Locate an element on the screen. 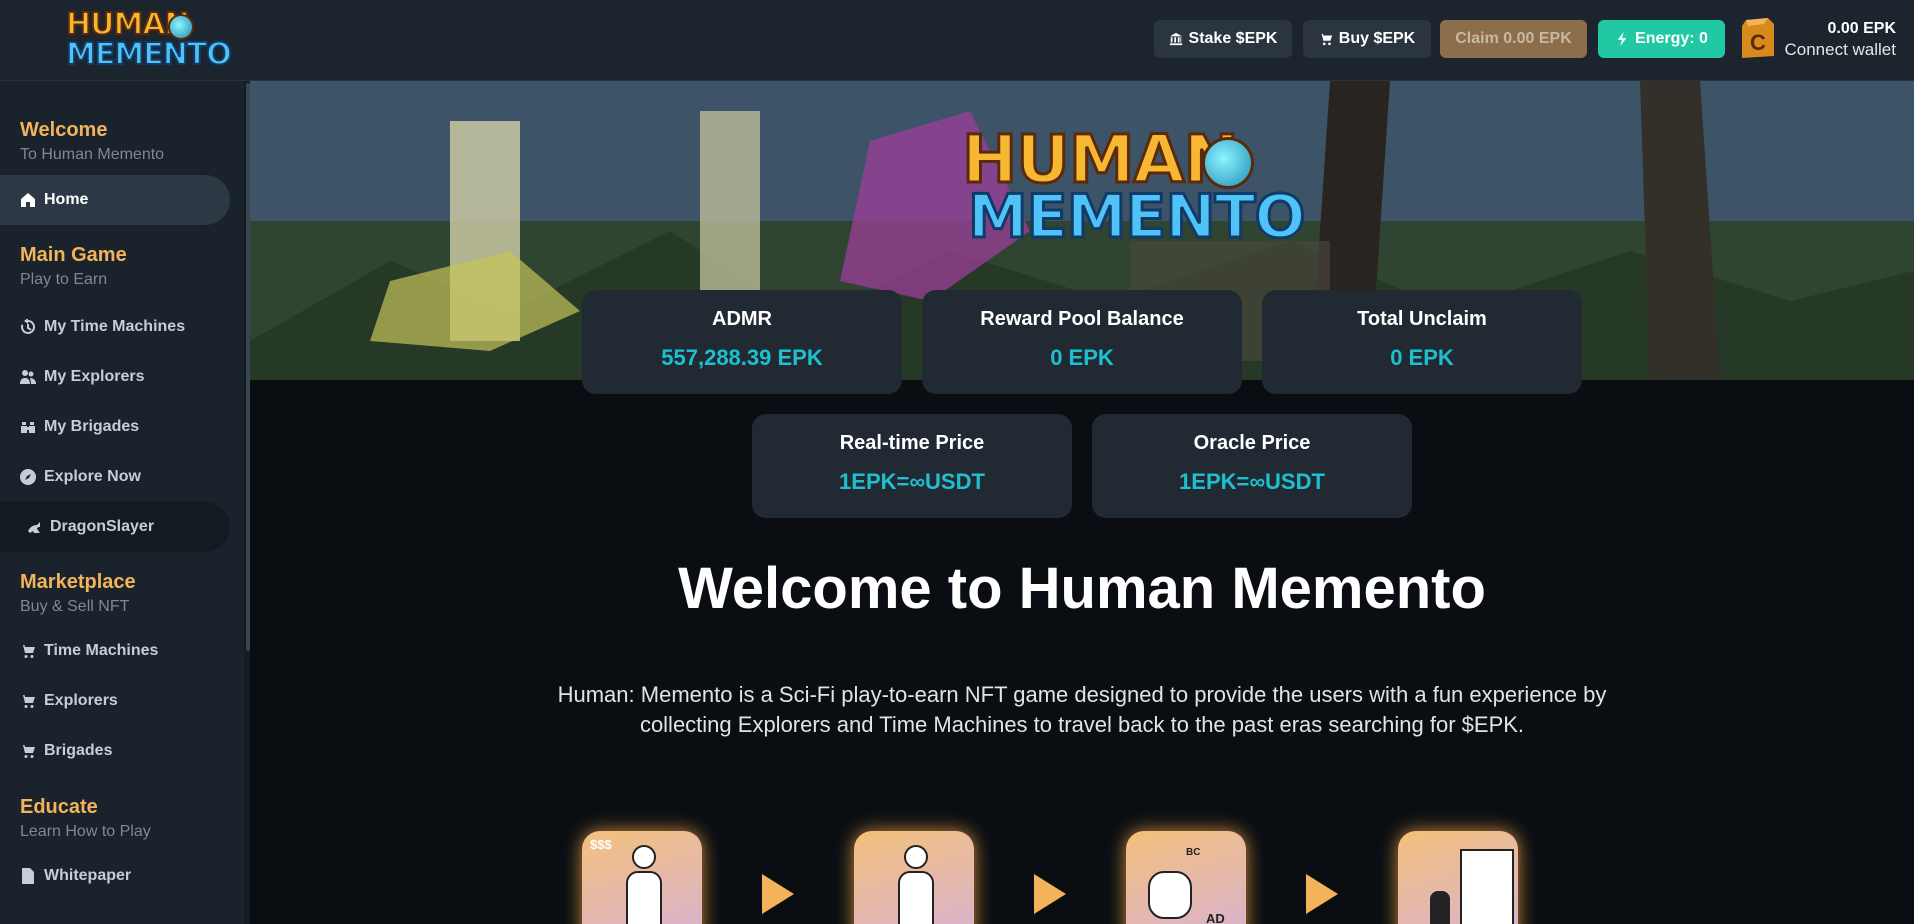 Image resolution: width=1914 pixels, height=924 pixels. stake-label: Stake $EPK is located at coordinates (1233, 38).